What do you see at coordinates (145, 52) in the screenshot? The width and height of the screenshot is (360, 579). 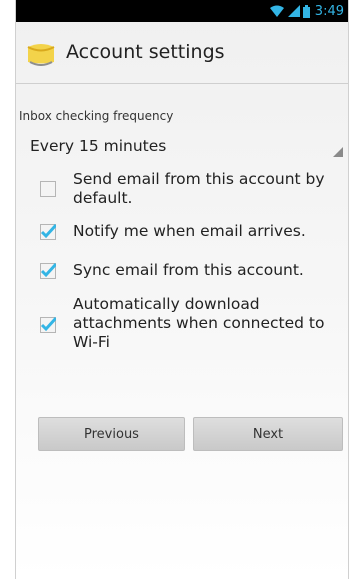 I see `page-title: Account settings` at bounding box center [145, 52].